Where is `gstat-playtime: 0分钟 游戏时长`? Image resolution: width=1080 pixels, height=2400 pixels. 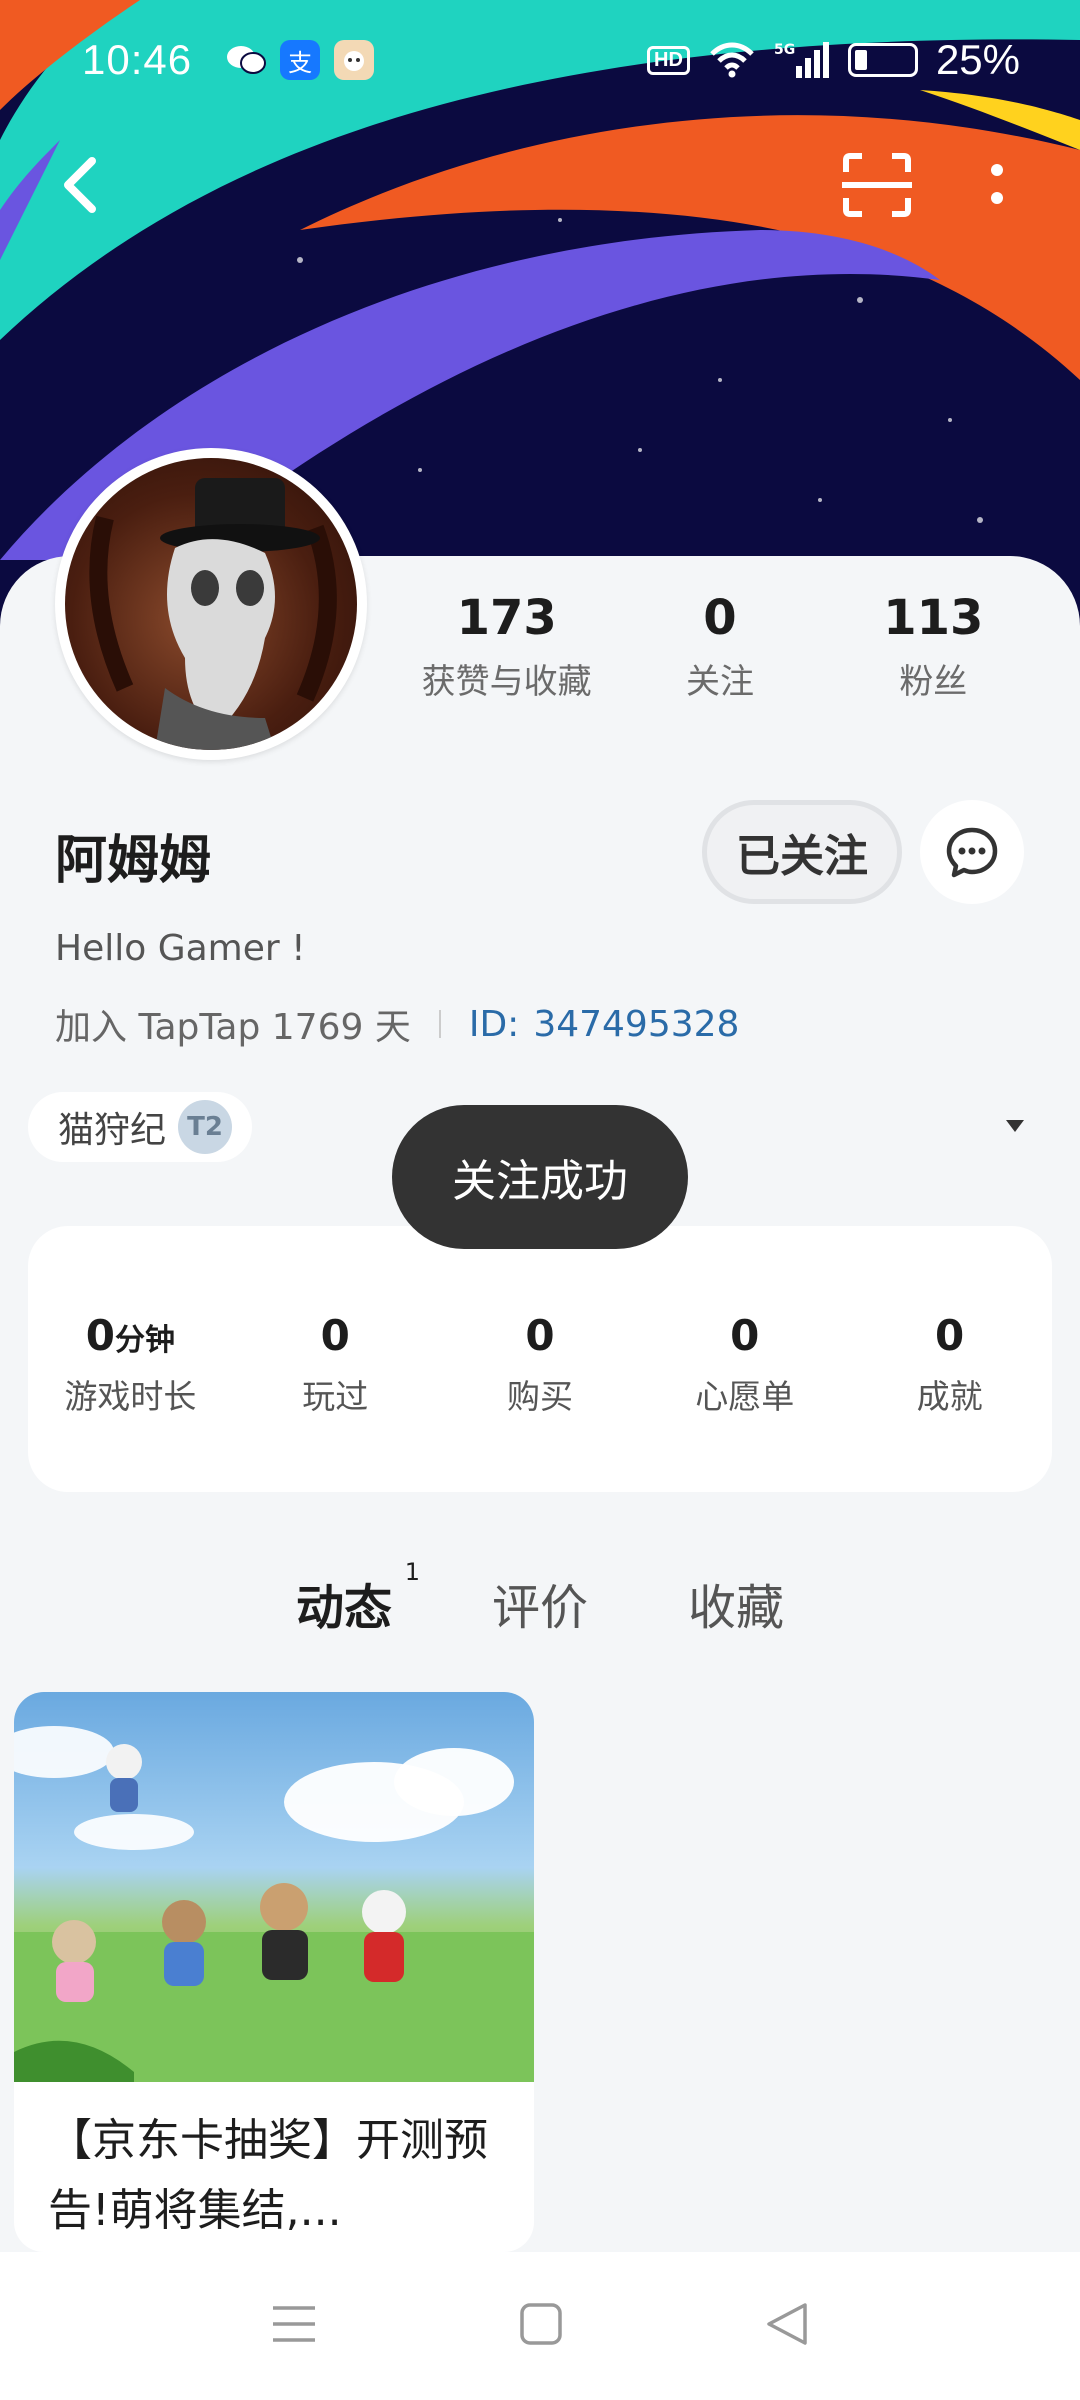
gstat-playtime: 0分钟 游戏时长 is located at coordinates (130, 1364).